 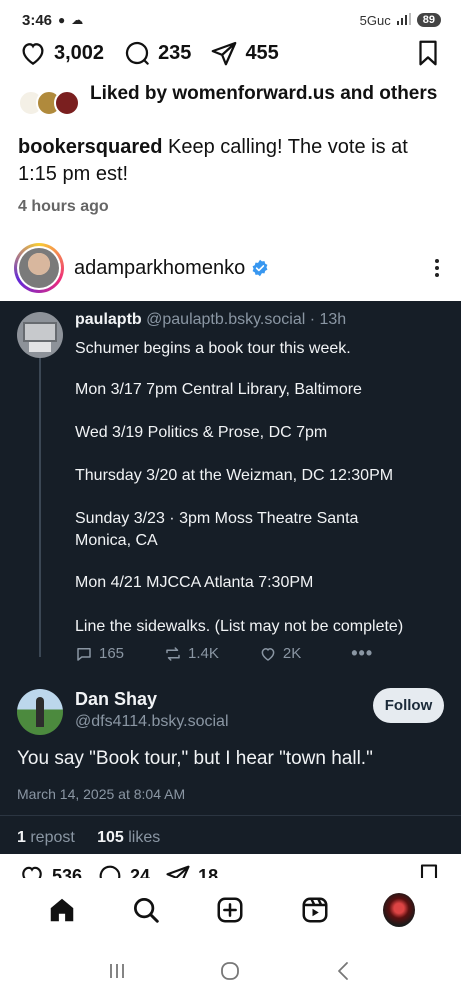 I want to click on caption-username: bookersquared, so click(x=90, y=147).